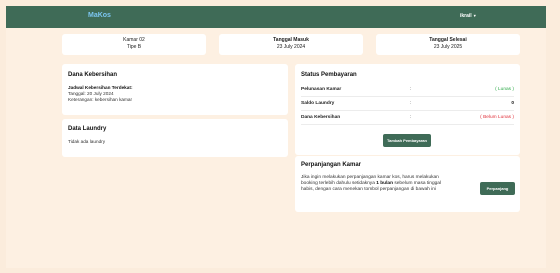 Image resolution: width=560 pixels, height=273 pixels. What do you see at coordinates (448, 40) in the screenshot?
I see `check-out-label: Tanggal Selesai` at bounding box center [448, 40].